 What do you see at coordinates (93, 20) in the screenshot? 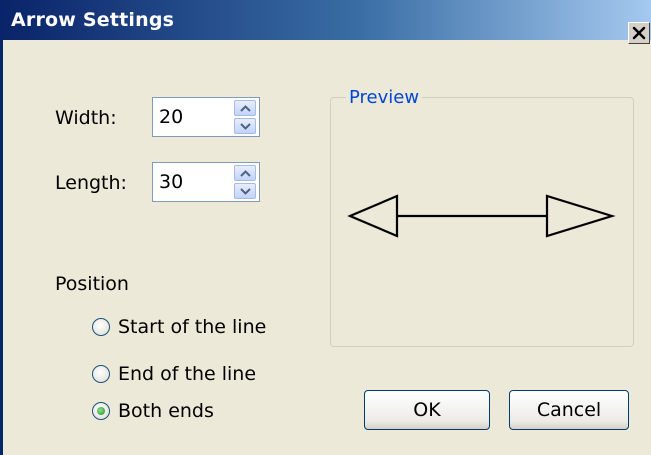
I see `window-title: Arrow Settings` at bounding box center [93, 20].